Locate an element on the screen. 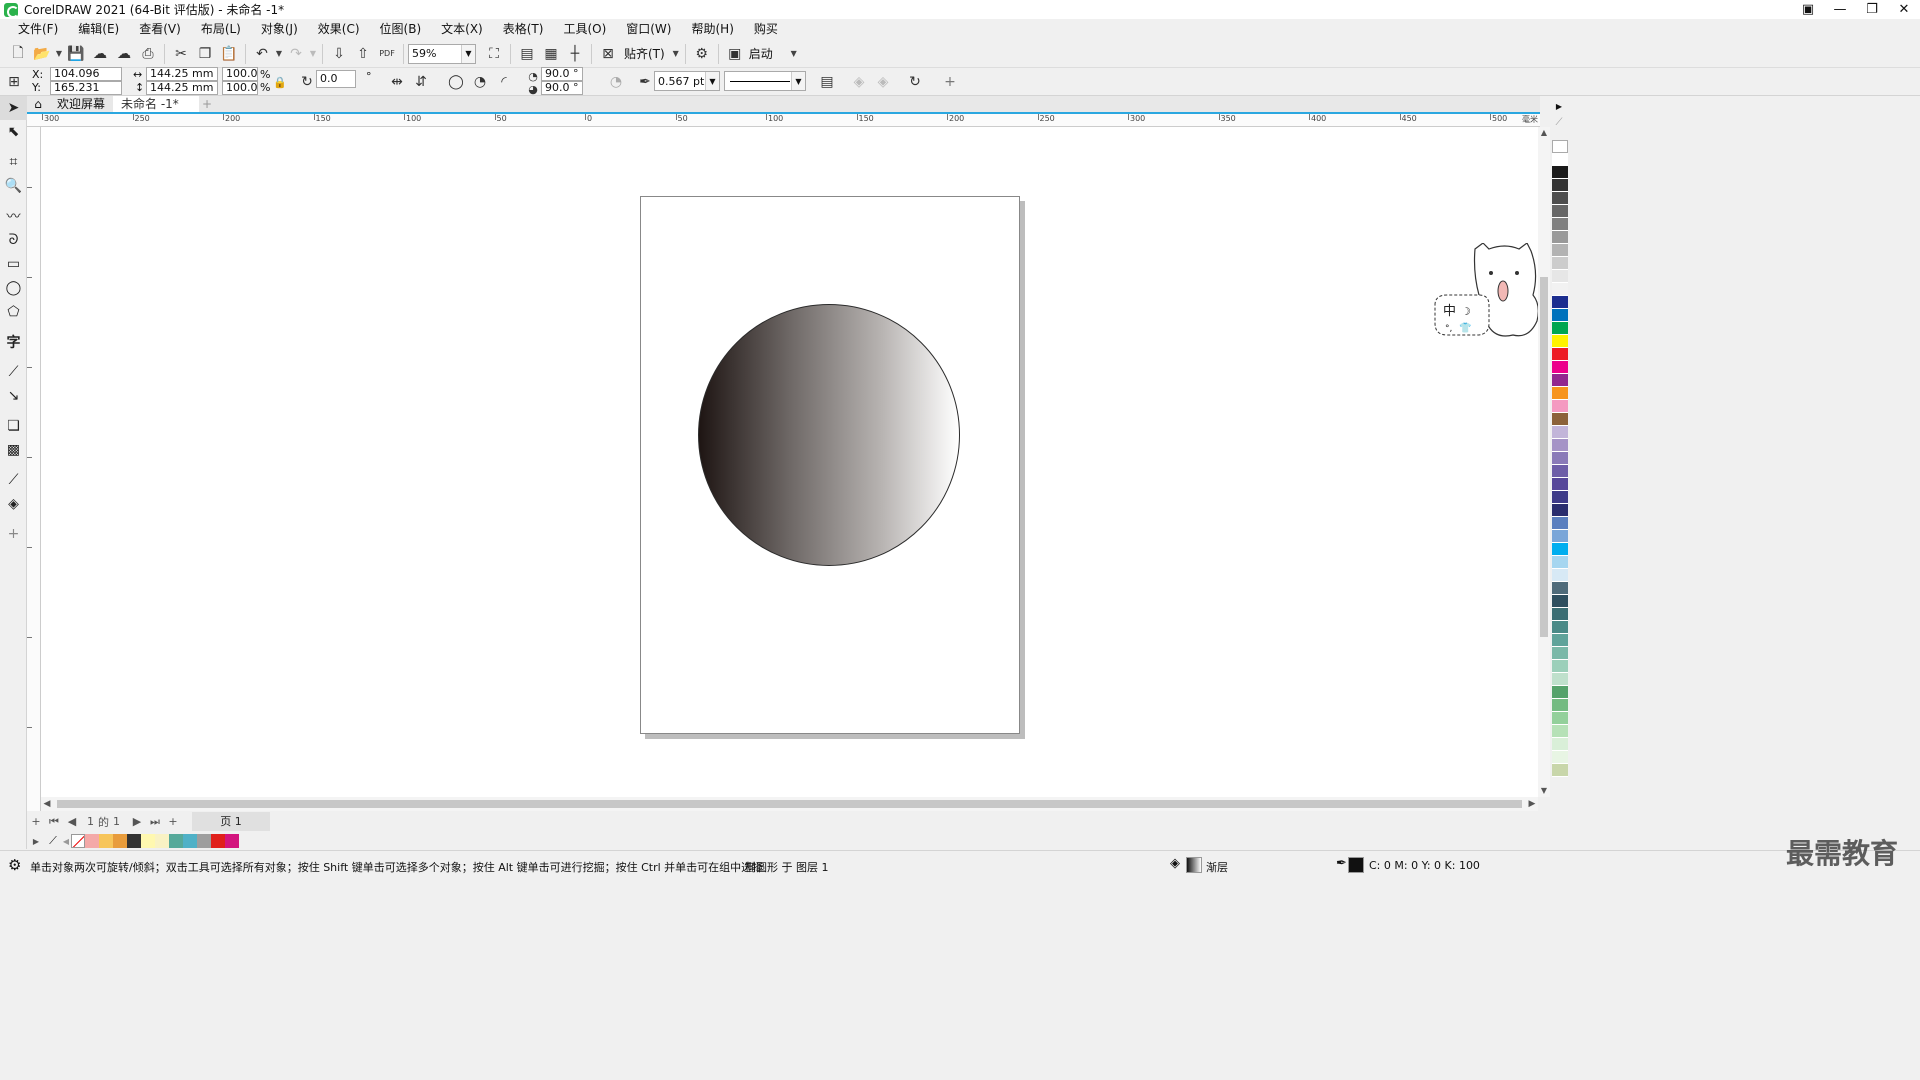 Image resolution: width=1920 pixels, height=1080 pixels. to-back-icon: ◈ is located at coordinates (883, 82).